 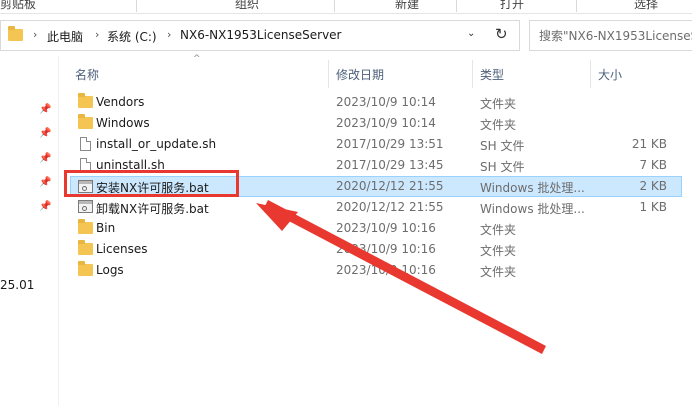 I want to click on nav-item-label: 25.01, so click(x=17, y=285).